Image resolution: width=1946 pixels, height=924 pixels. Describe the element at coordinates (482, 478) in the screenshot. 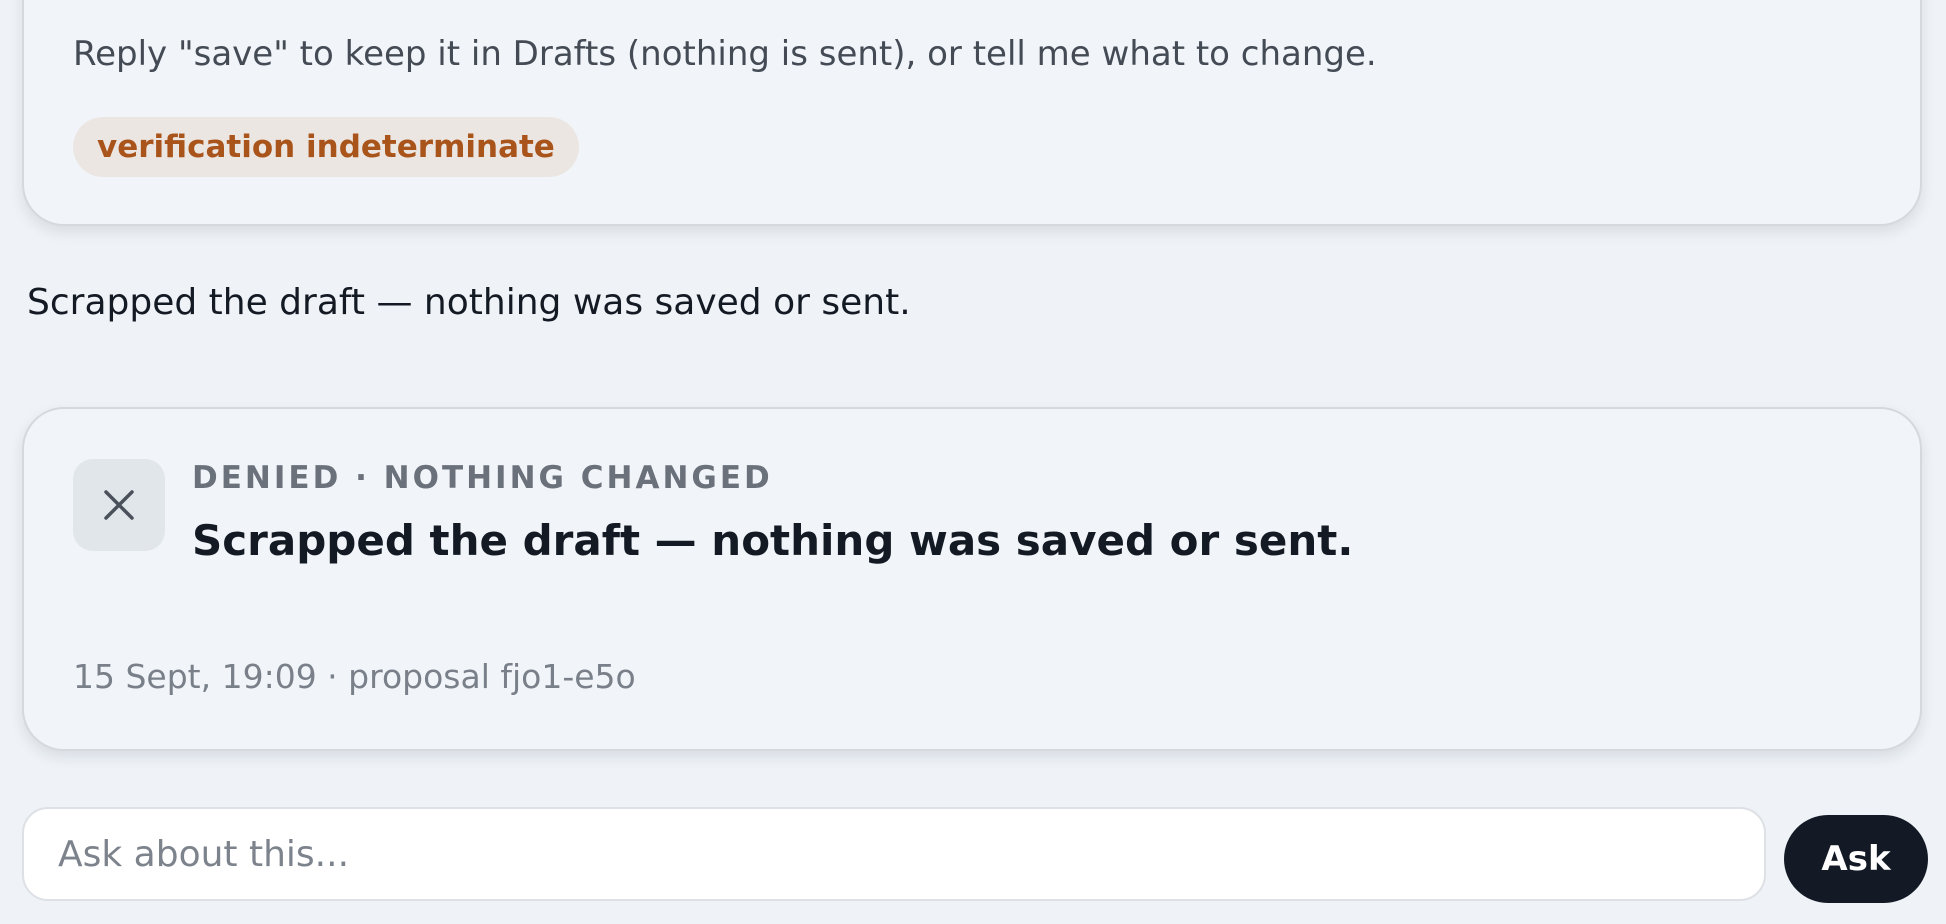

I see `denied-status-label: DENIED · NOTHING CHANGED` at that location.